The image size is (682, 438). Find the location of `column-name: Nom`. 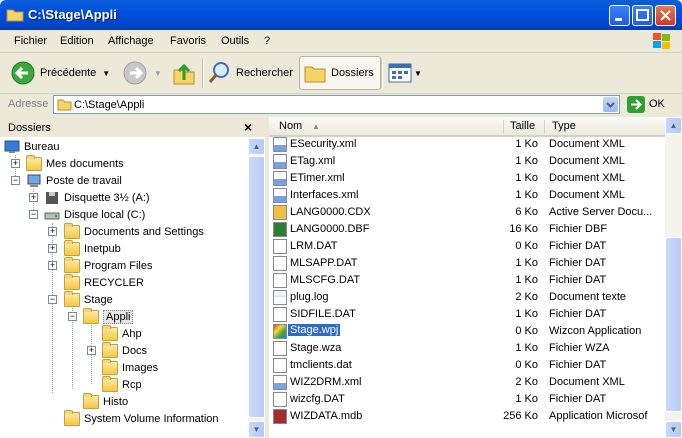

column-name: Nom is located at coordinates (290, 126).